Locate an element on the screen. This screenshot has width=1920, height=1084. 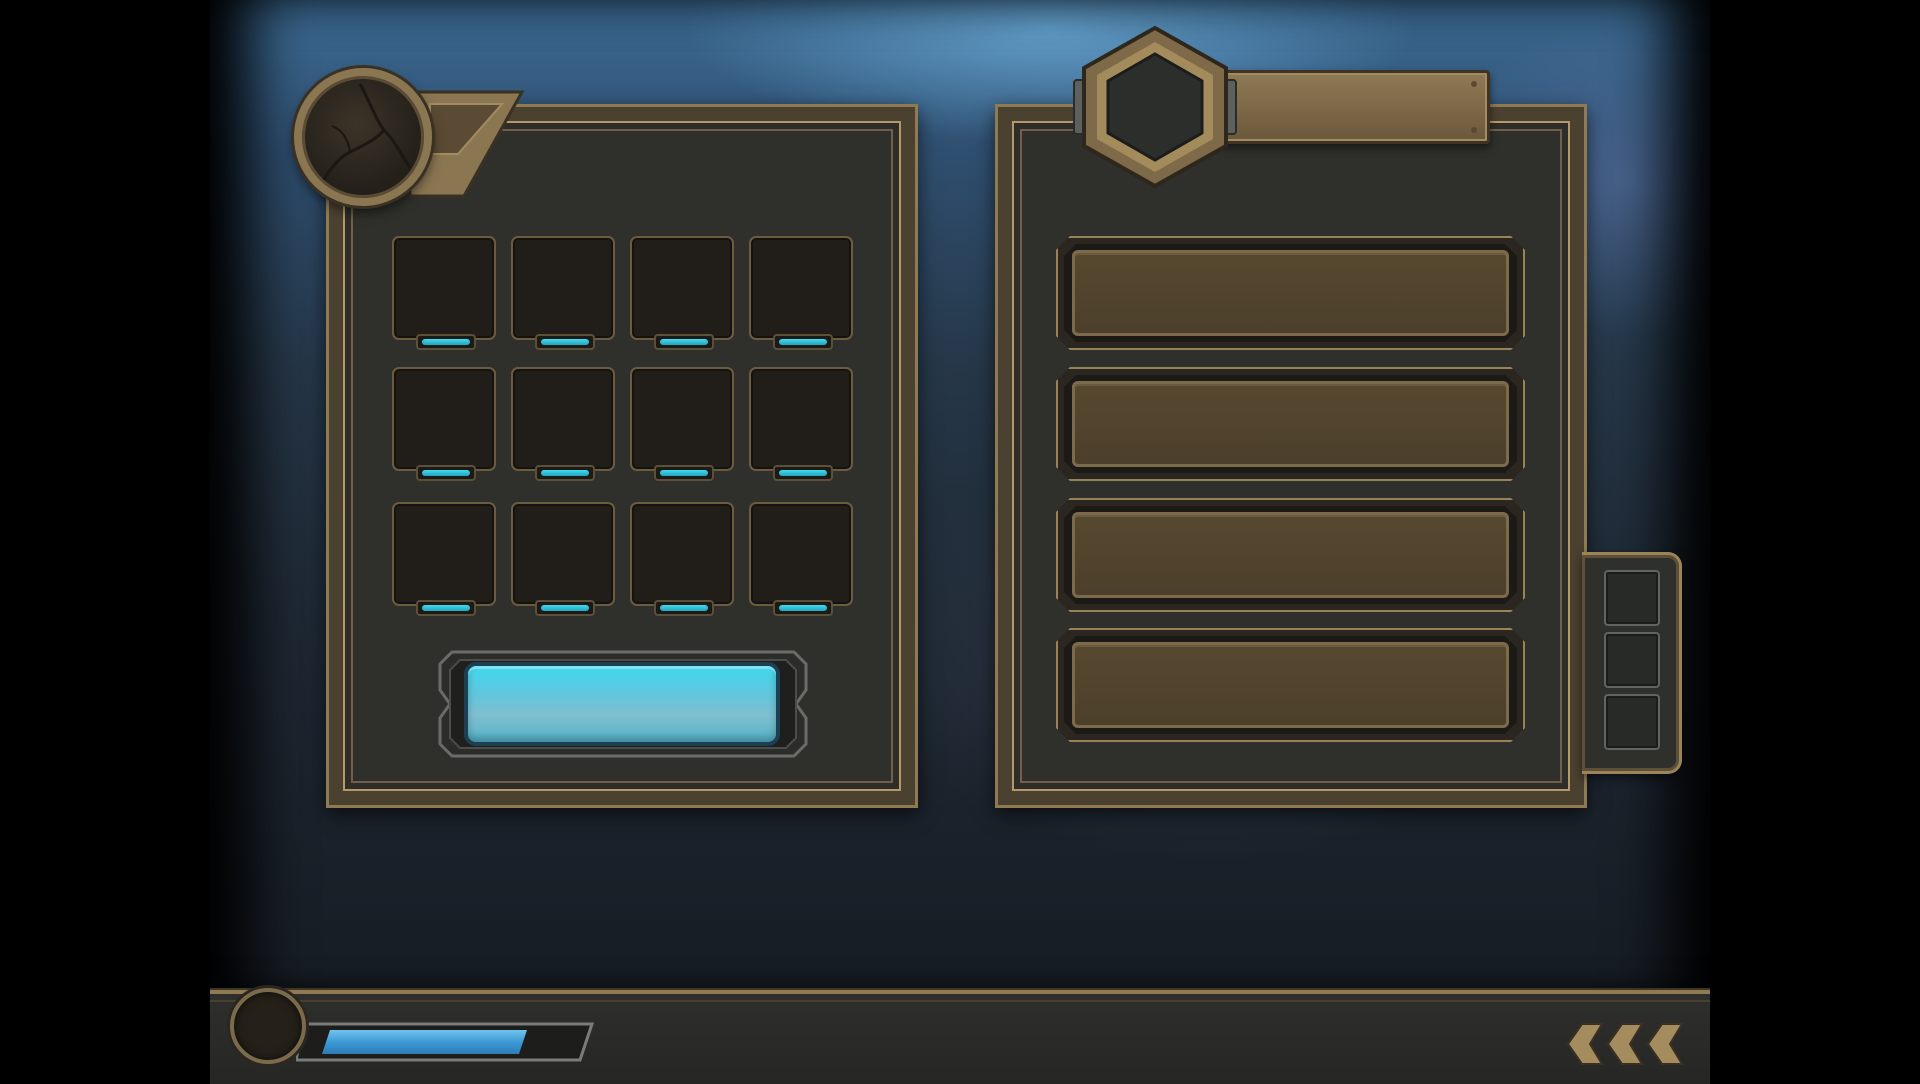
avatar-icon is located at coordinates (268, 1026).